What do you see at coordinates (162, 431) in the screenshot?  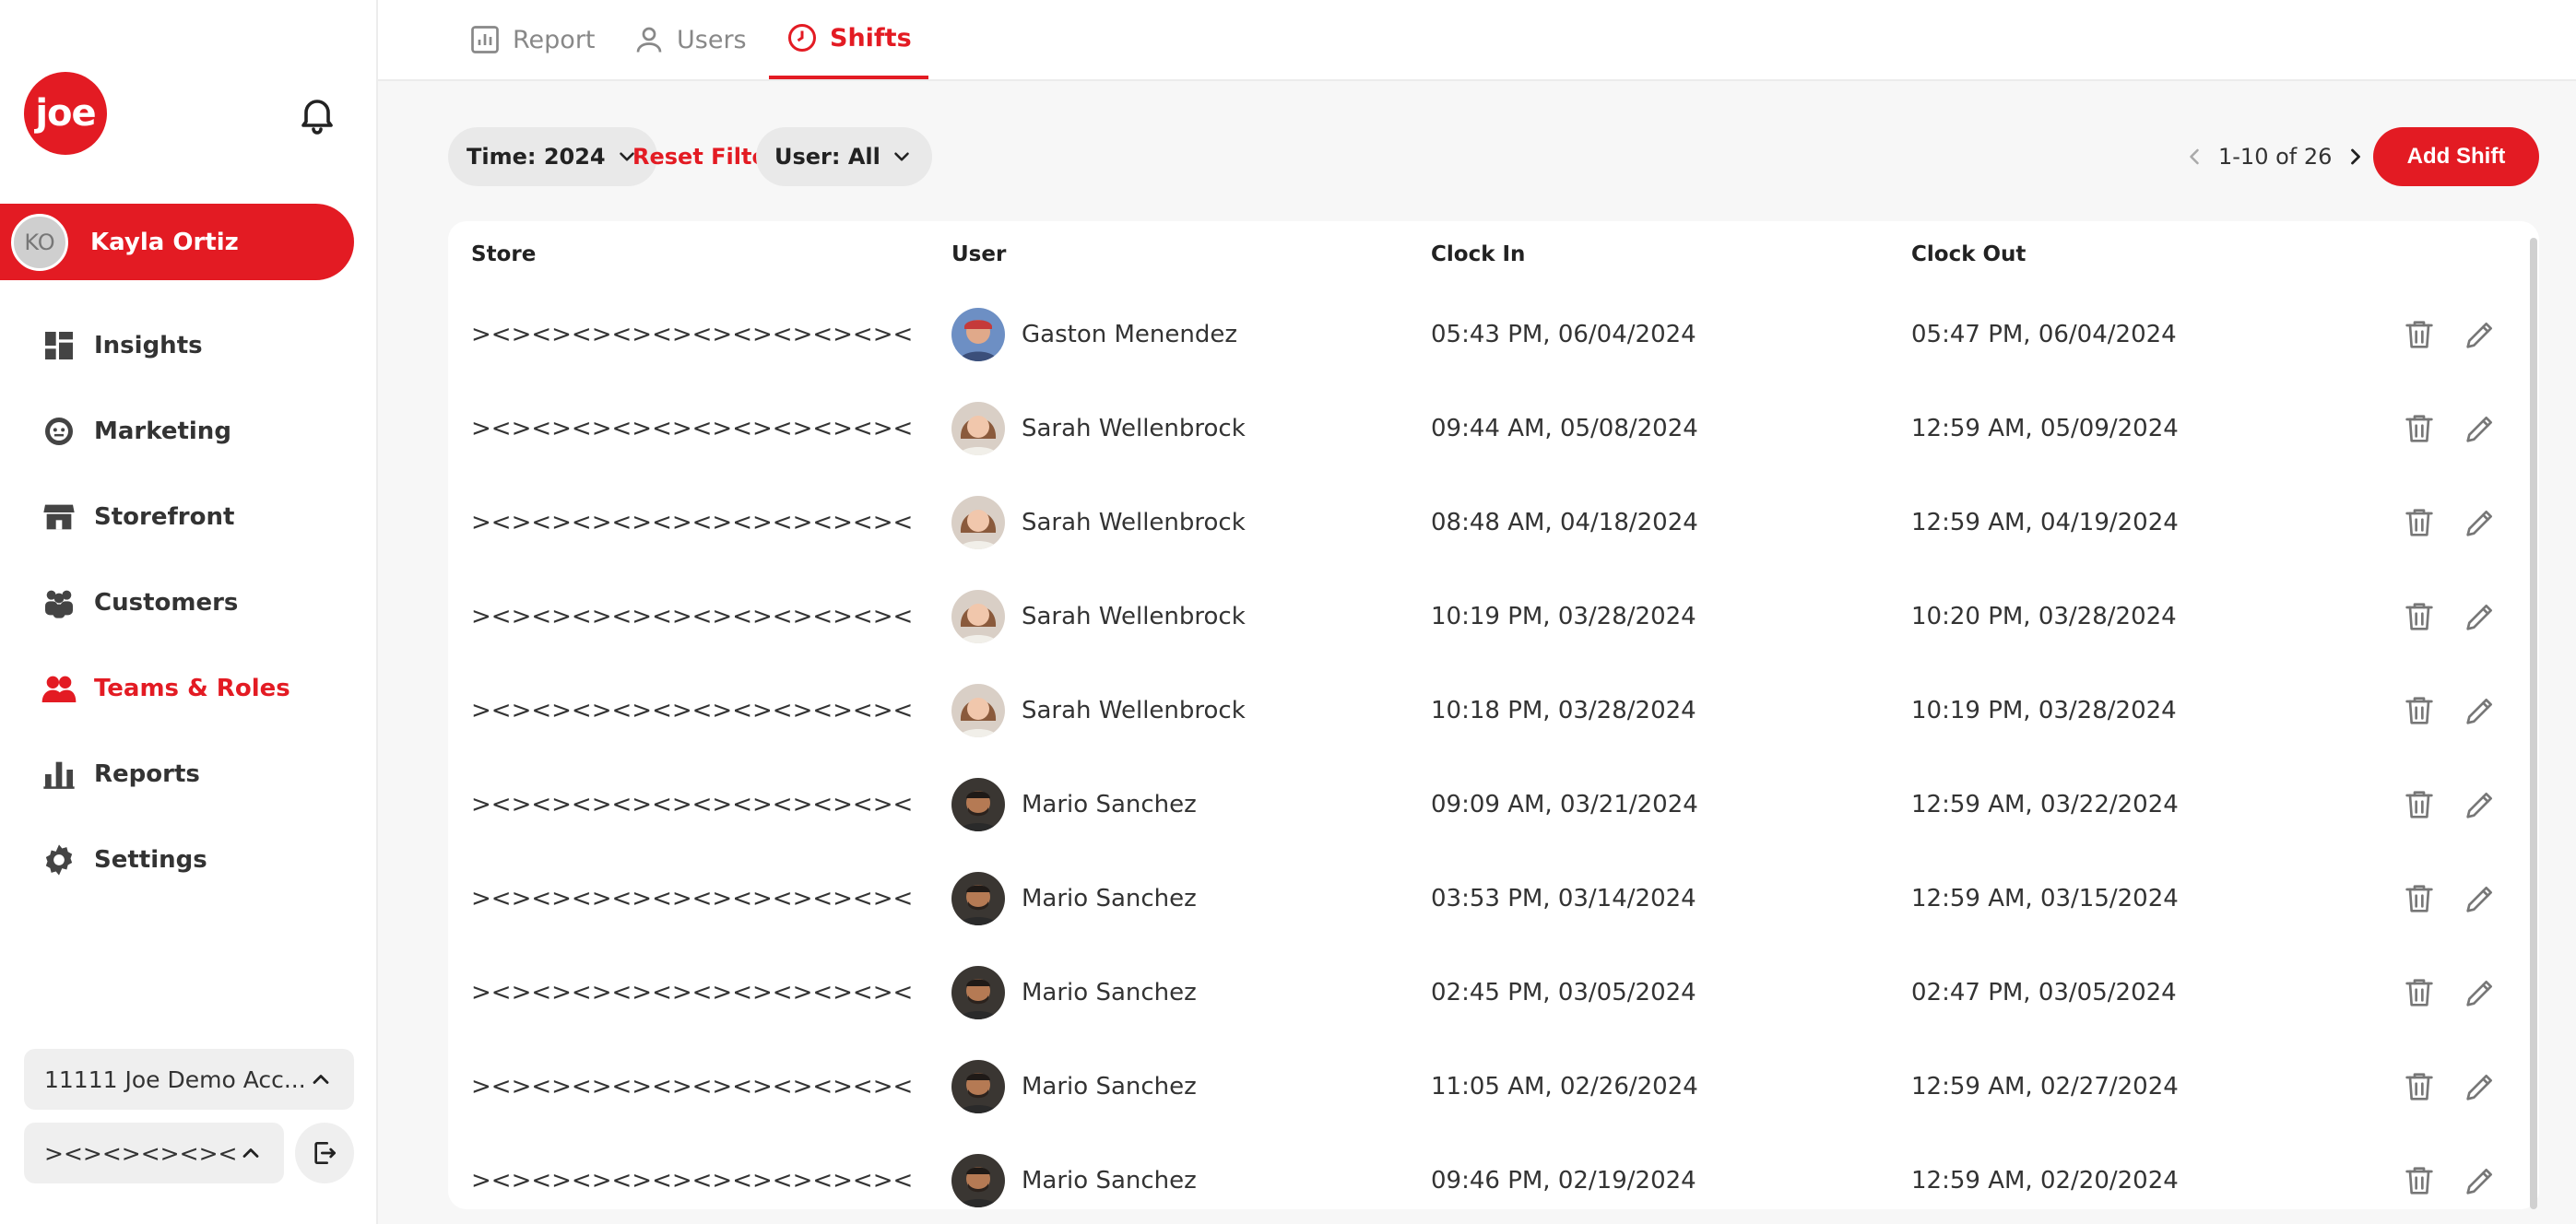 I see `sidebar-item-label: Marketing` at bounding box center [162, 431].